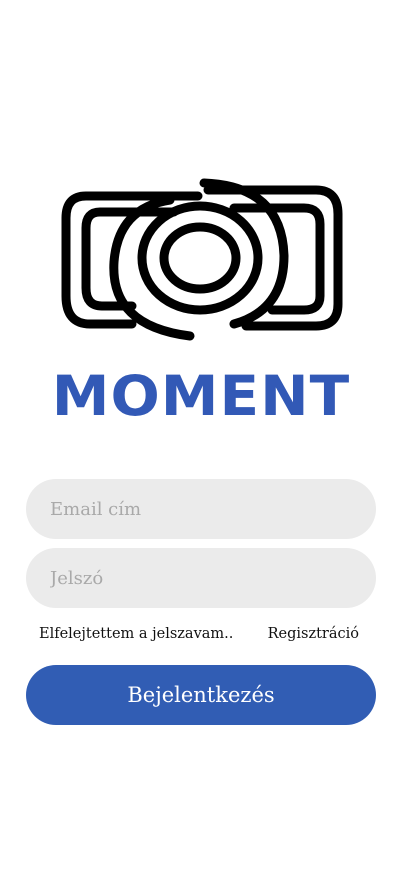 The height and width of the screenshot is (874, 402). What do you see at coordinates (201, 396) in the screenshot?
I see `brand-name: MOMENT` at bounding box center [201, 396].